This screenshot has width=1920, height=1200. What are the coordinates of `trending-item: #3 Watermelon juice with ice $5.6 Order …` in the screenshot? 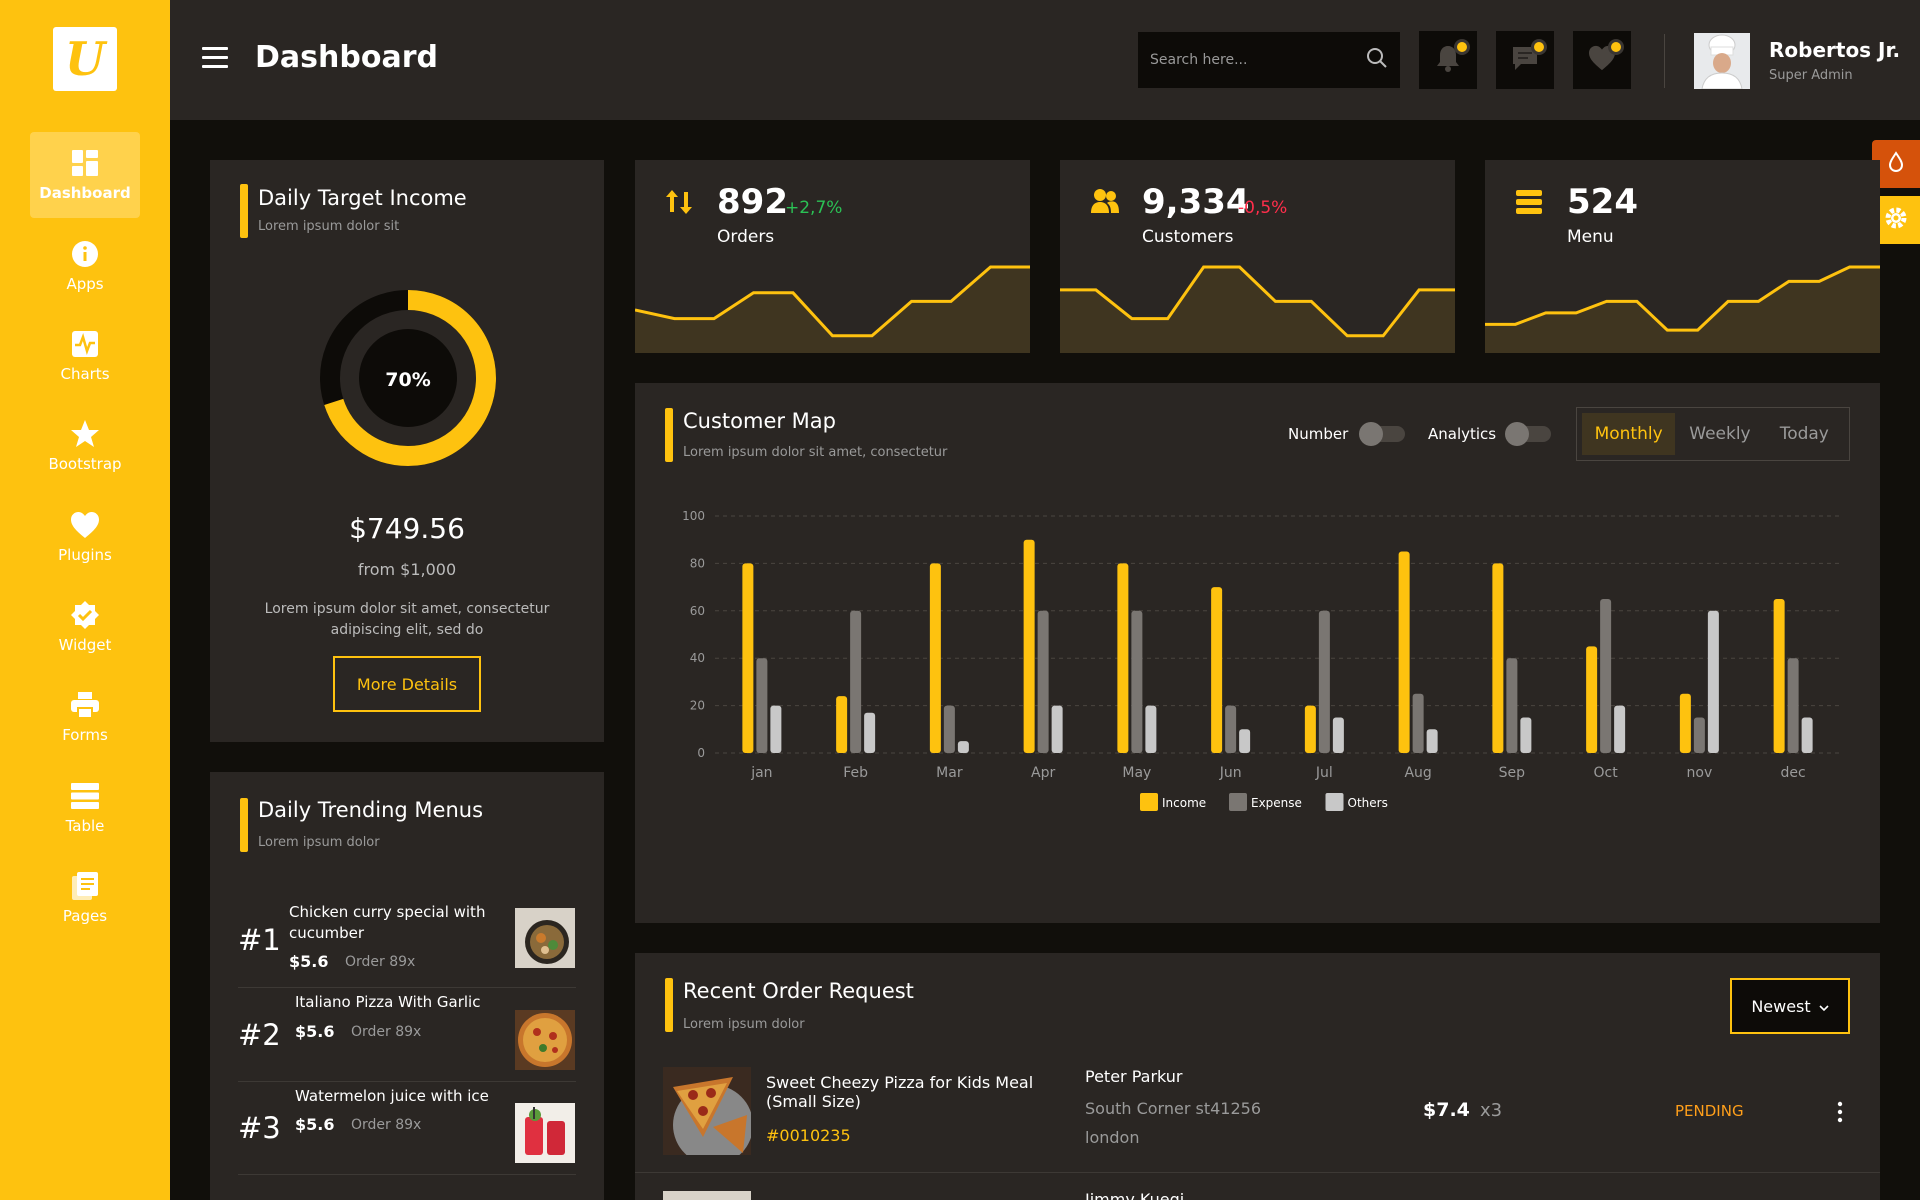 It's located at (407, 1129).